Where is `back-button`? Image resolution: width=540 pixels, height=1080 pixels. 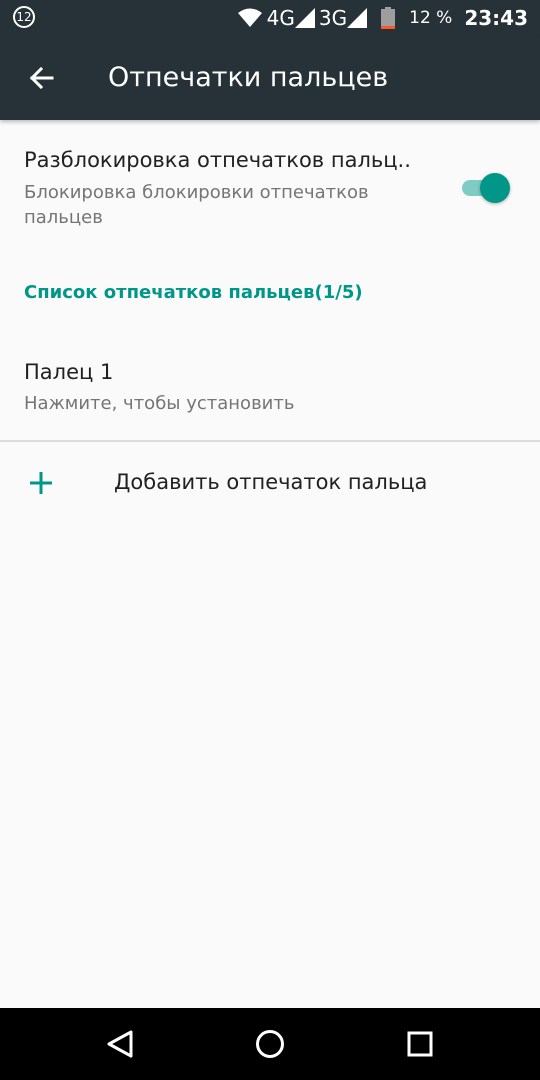 back-button is located at coordinates (42, 78).